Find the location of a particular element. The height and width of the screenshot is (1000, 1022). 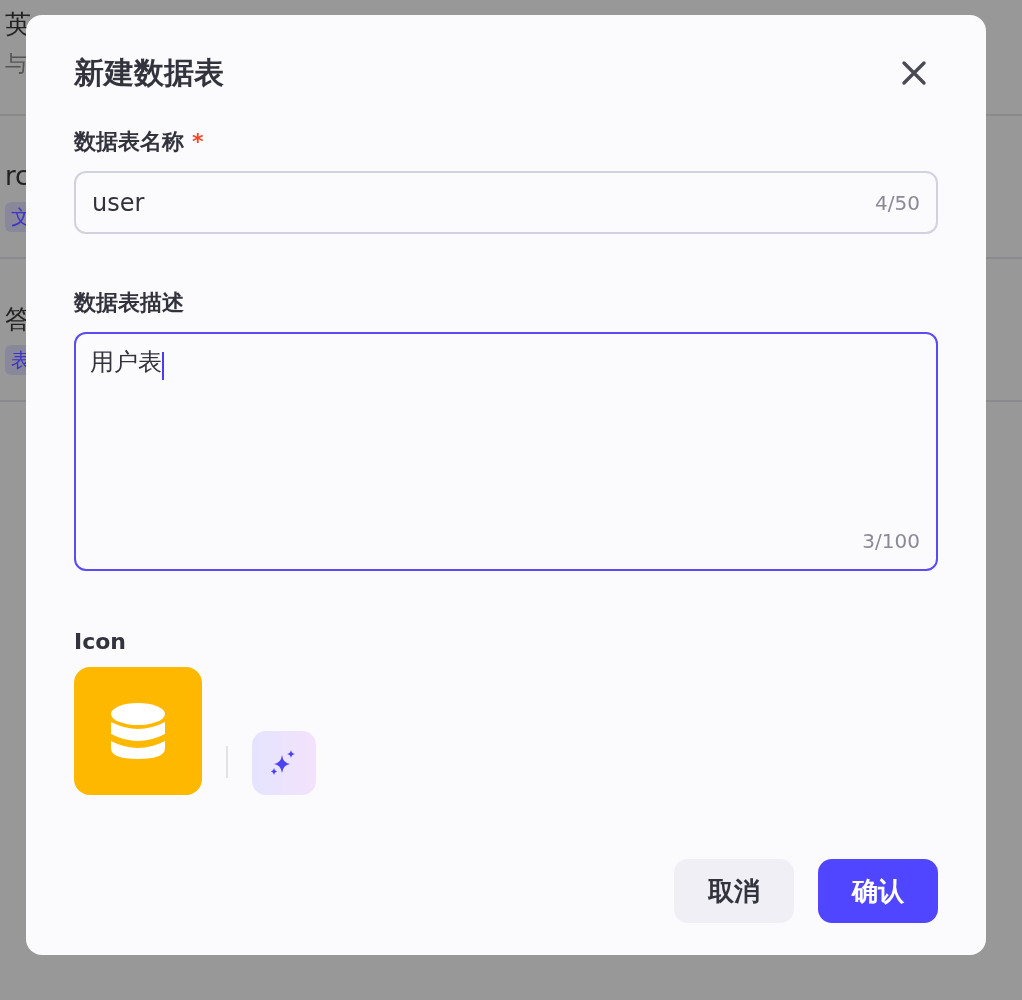

field-label: 数据表描述 is located at coordinates (129, 303).